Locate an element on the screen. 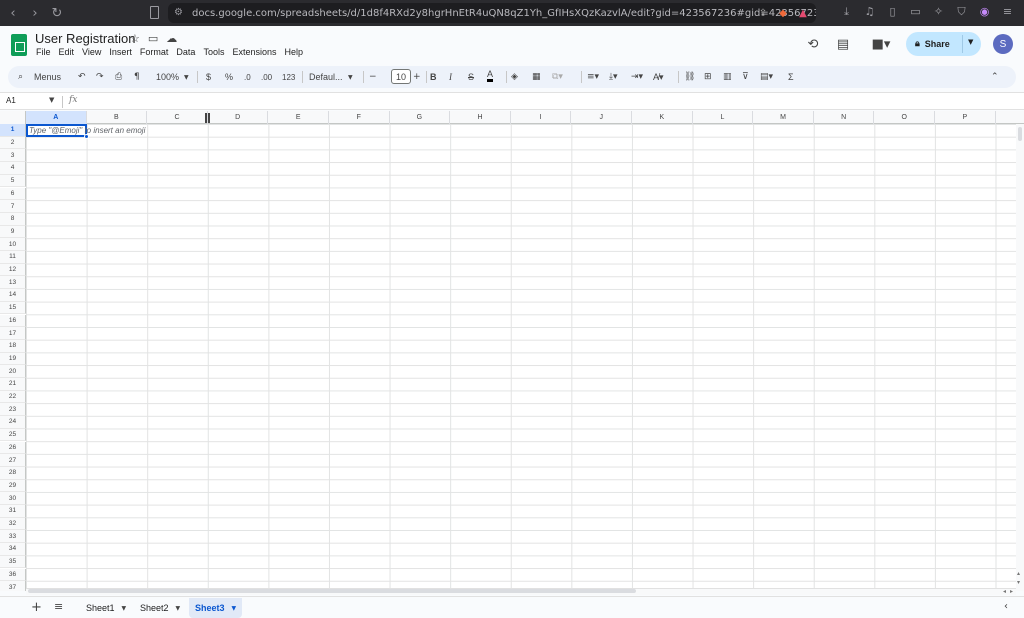 The height and width of the screenshot is (618, 1024). increase-font-size-icon: + is located at coordinates (417, 77).